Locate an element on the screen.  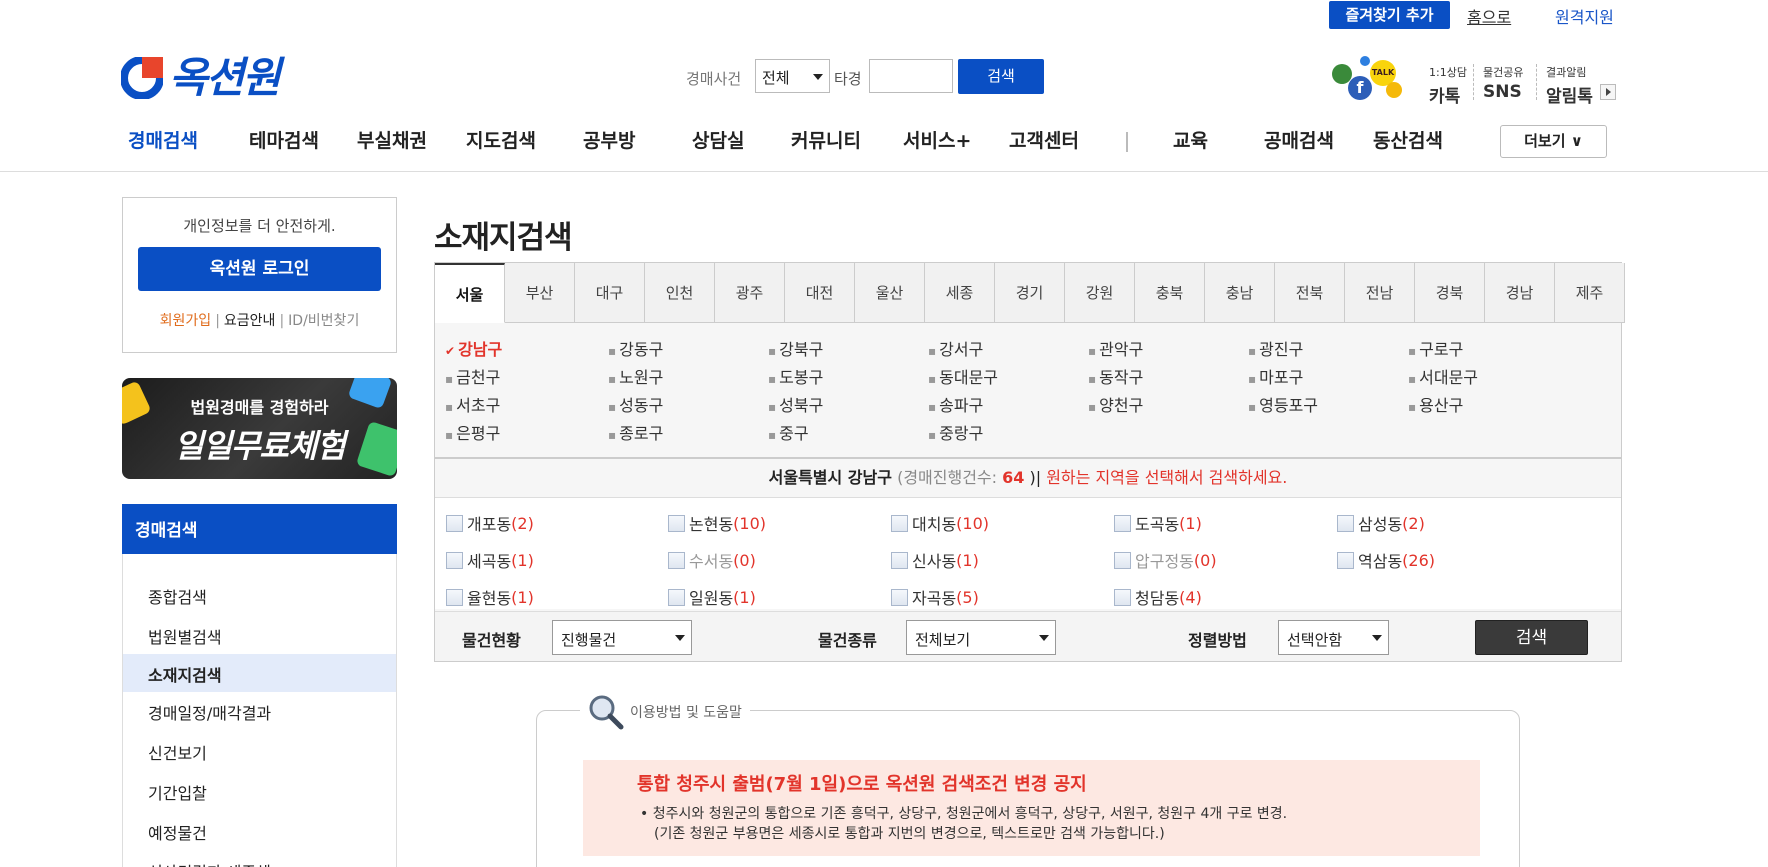
tab-gyeonggi: 경기 is located at coordinates (1030, 293).